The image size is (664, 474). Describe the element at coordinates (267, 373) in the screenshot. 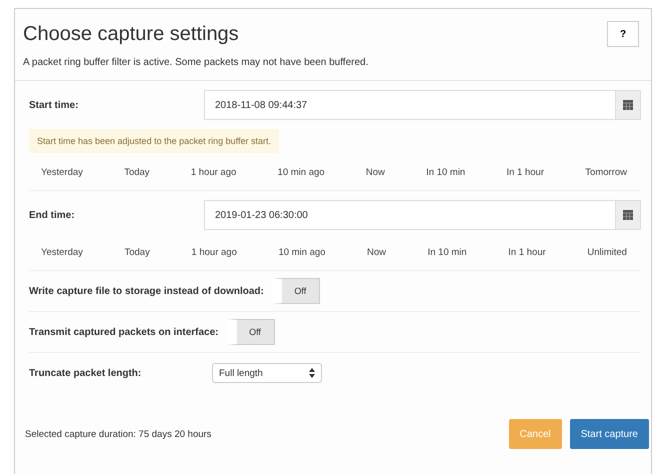

I see `truncate-select: Full length` at that location.